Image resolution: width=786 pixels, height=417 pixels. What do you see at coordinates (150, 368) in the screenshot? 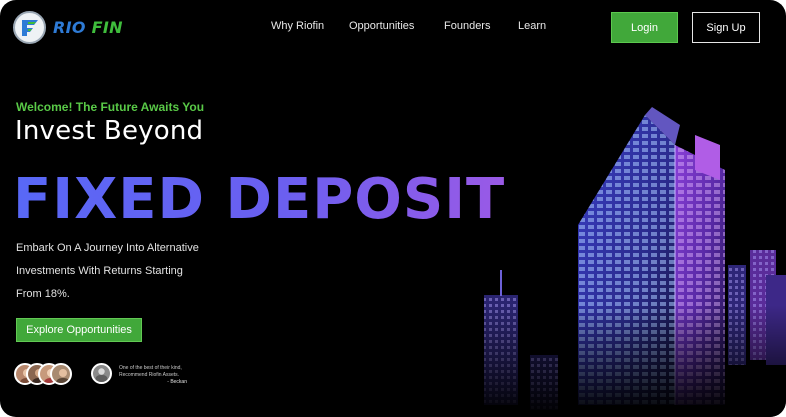
I see `testimonial-line: One of the best of their kind,` at bounding box center [150, 368].